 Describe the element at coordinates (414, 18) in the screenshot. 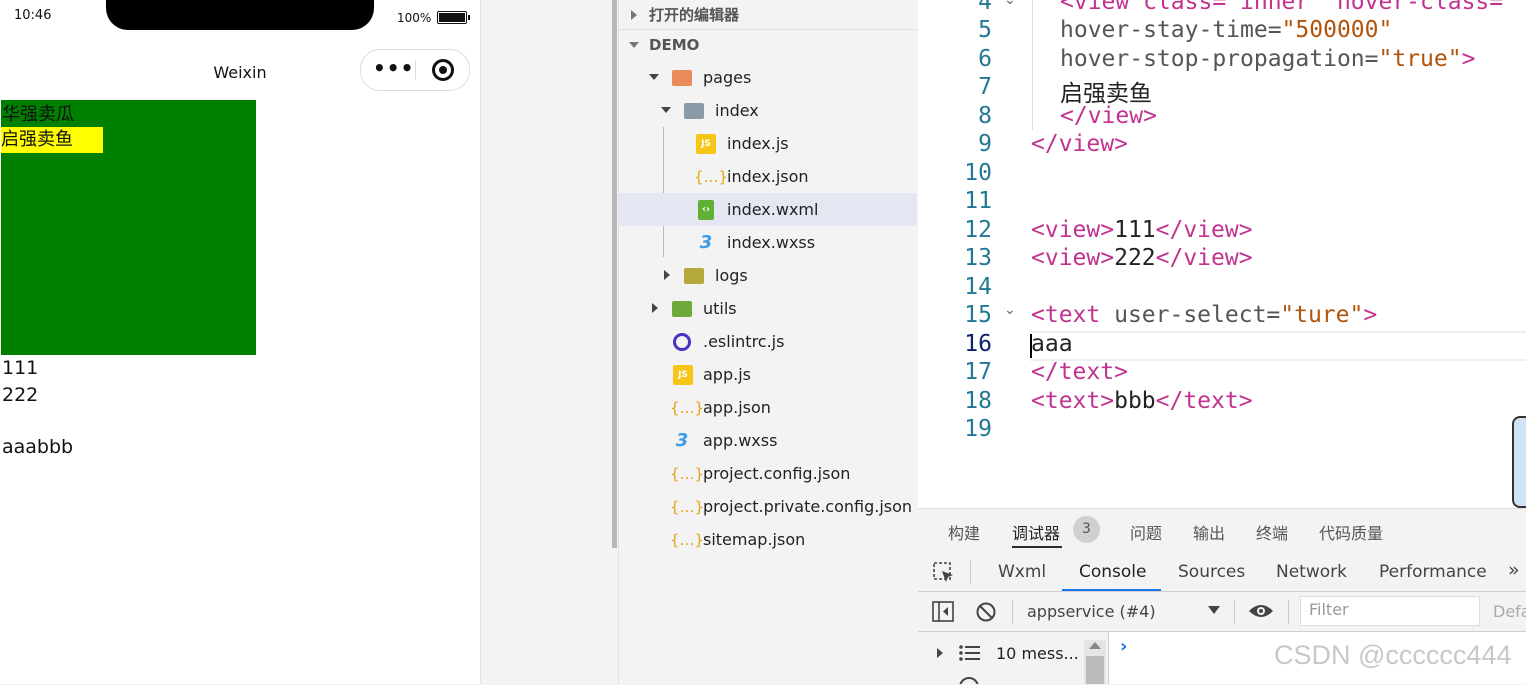

I see `battery-percent: 100%` at that location.